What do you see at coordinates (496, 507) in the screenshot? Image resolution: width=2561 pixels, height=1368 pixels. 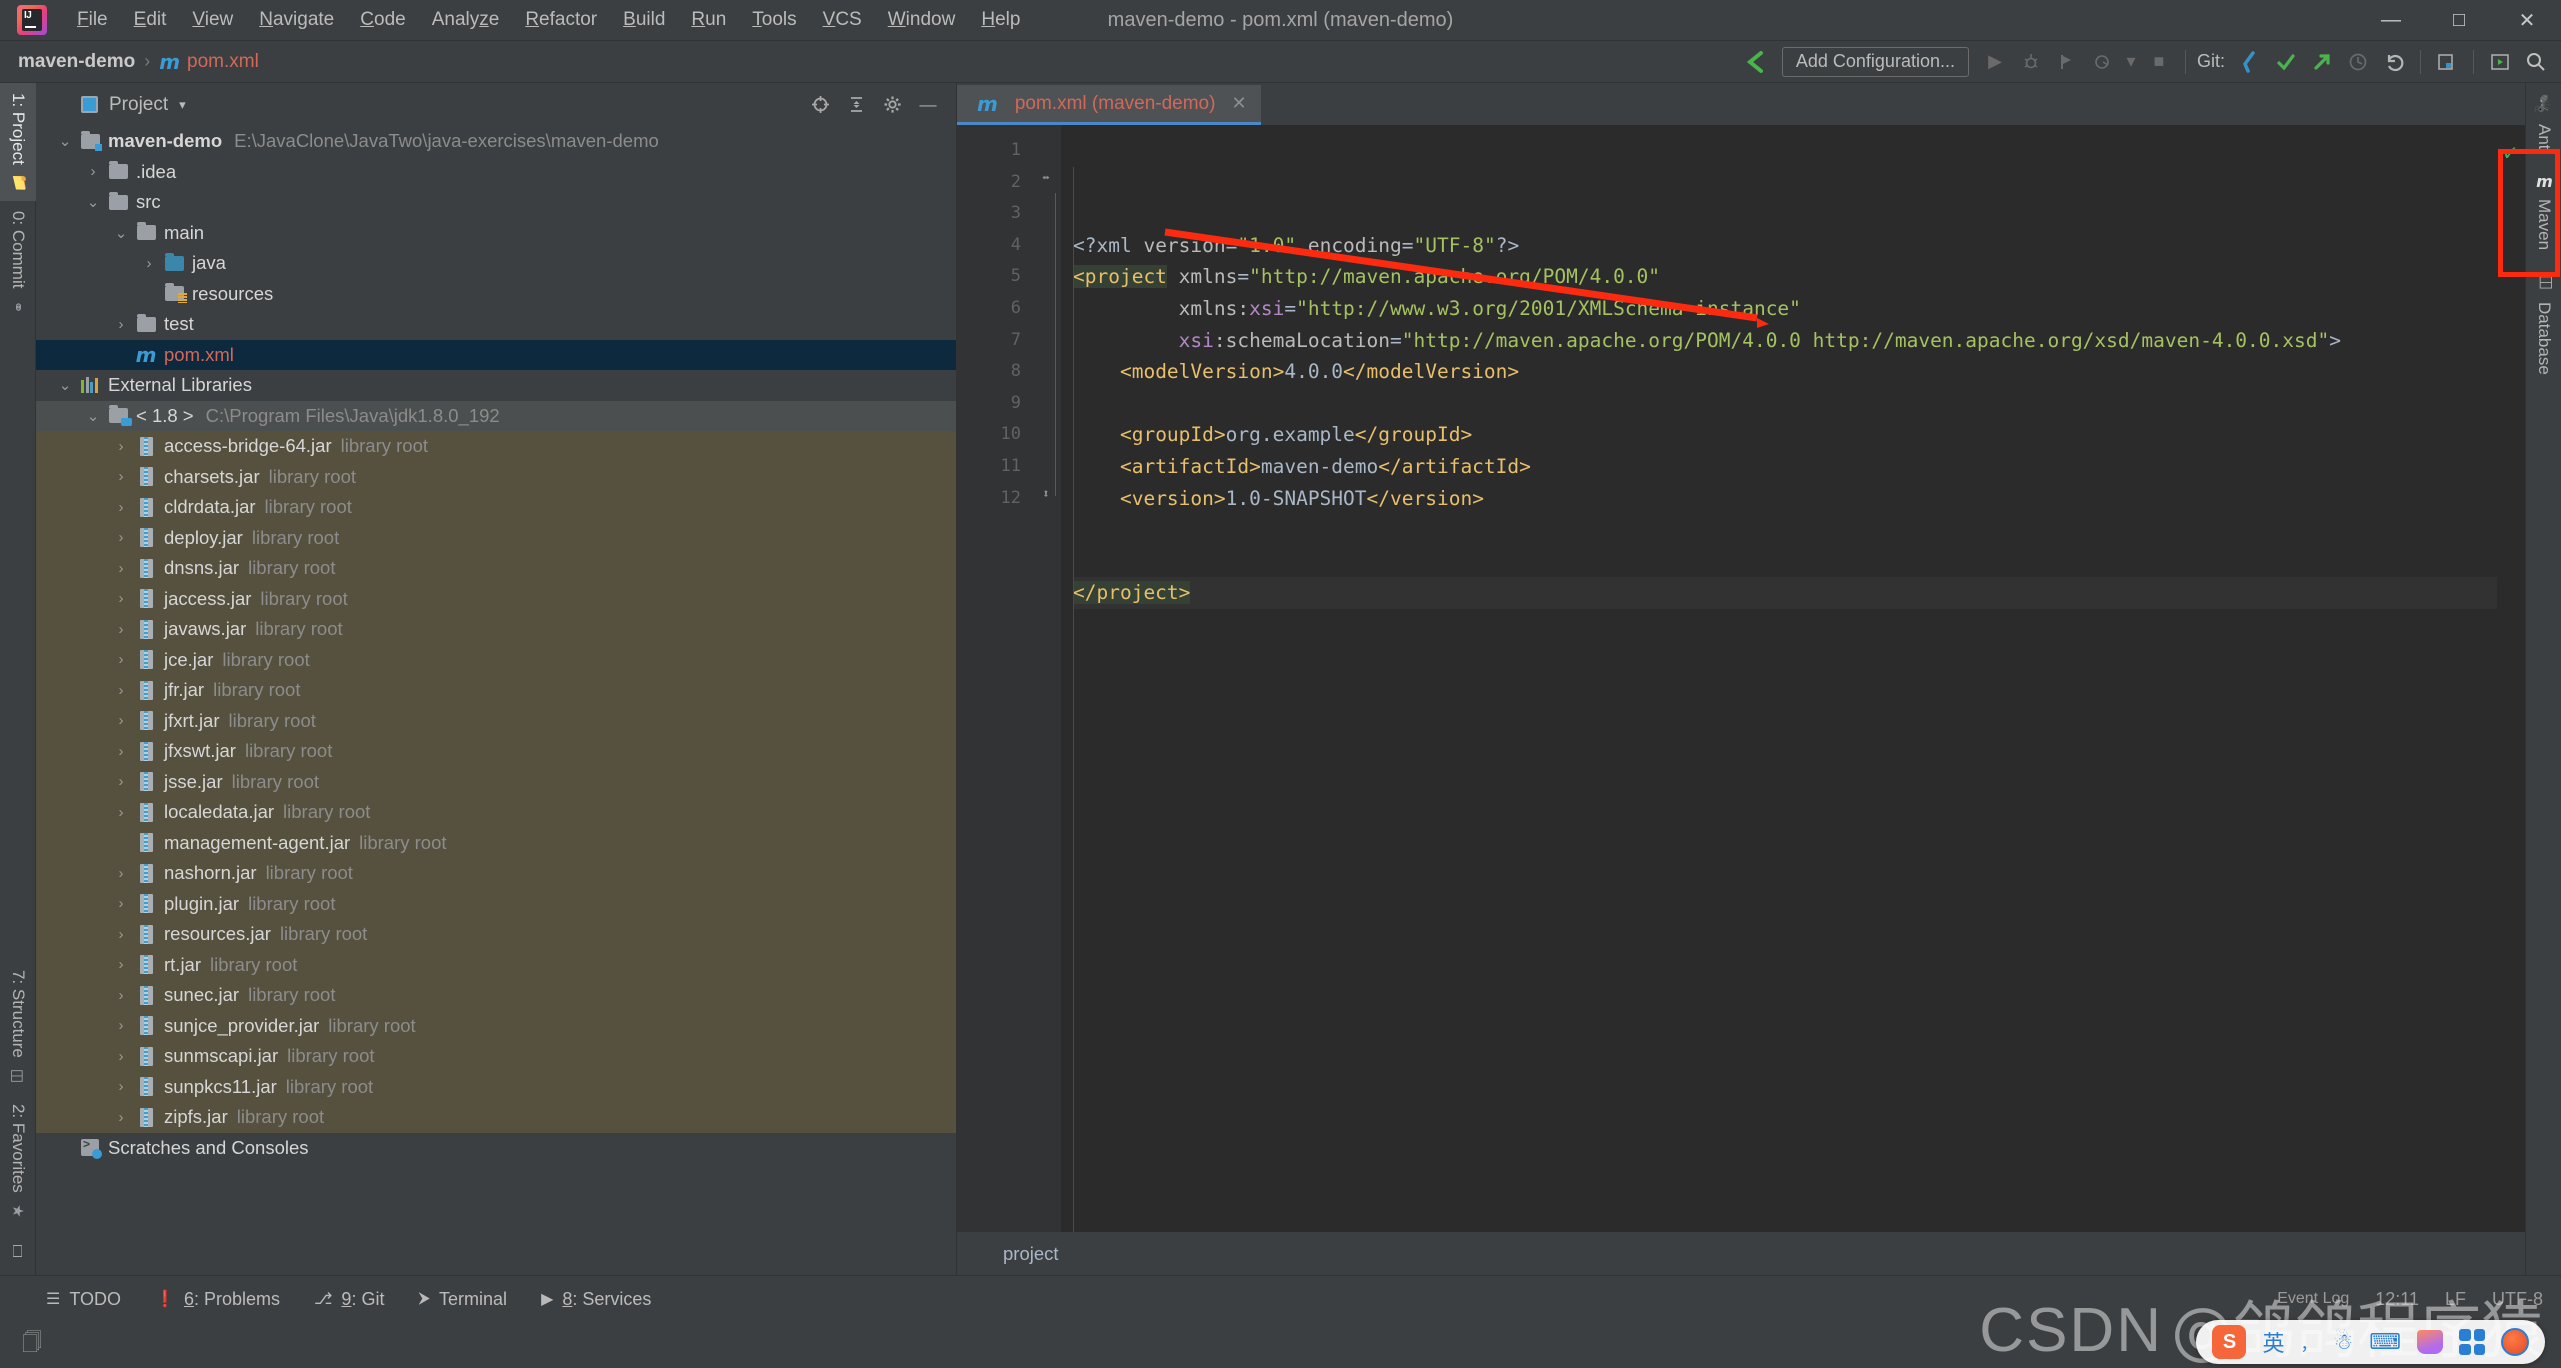 I see `tree-row: › cldrdata.jar library root` at bounding box center [496, 507].